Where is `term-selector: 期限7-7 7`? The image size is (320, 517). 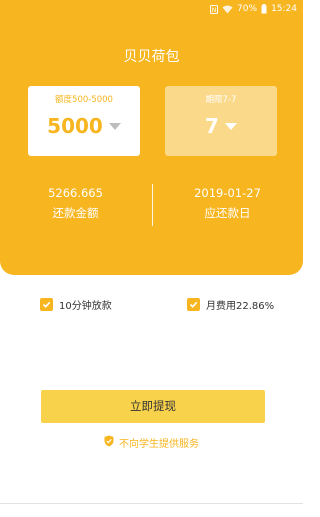 term-selector: 期限7-7 7 is located at coordinates (221, 121).